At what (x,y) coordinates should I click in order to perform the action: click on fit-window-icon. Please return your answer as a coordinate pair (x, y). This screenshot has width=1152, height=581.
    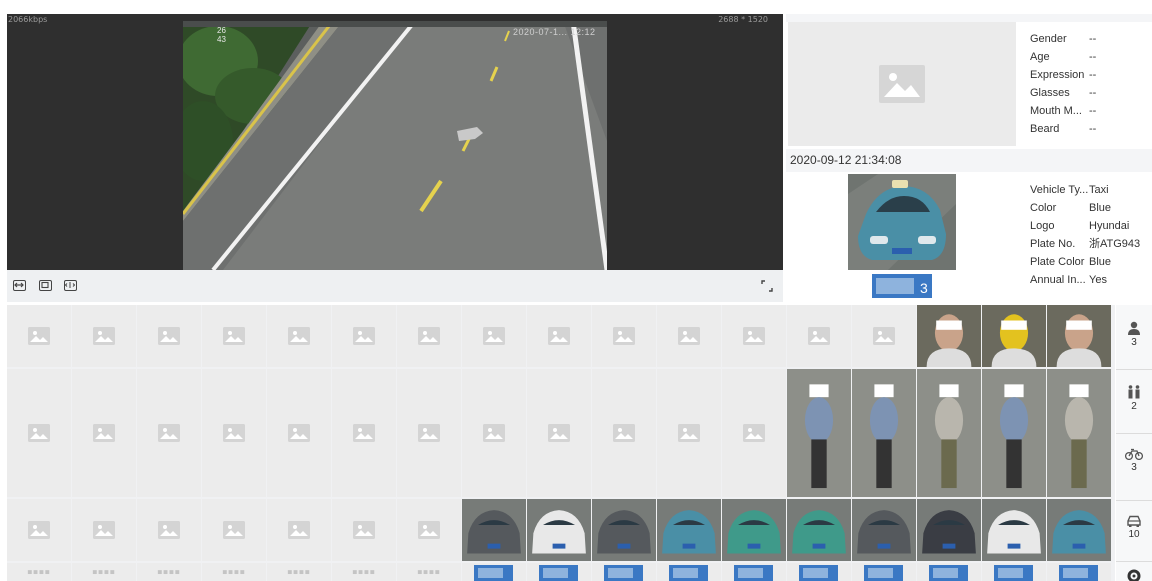
    Looking at the image, I should click on (19, 285).